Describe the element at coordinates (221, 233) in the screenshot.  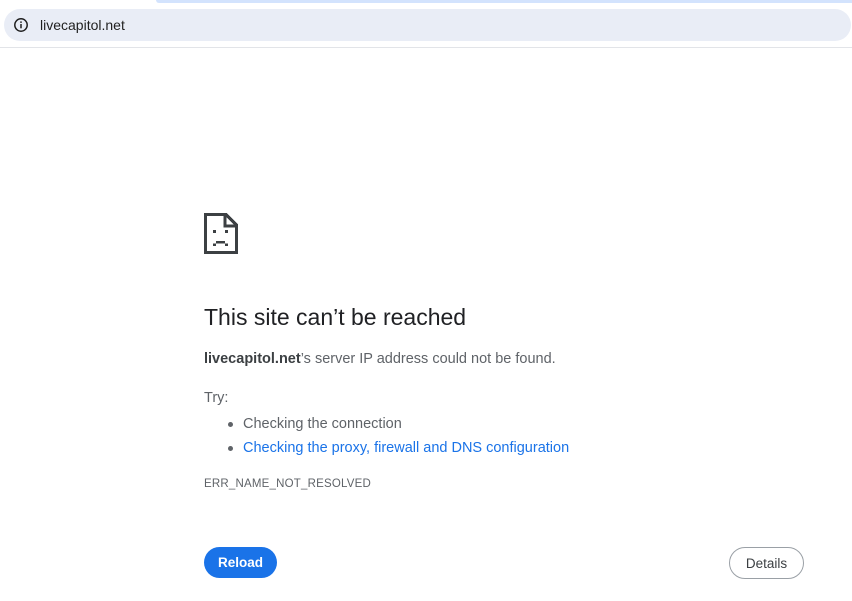
I see `sad-page-icon` at that location.